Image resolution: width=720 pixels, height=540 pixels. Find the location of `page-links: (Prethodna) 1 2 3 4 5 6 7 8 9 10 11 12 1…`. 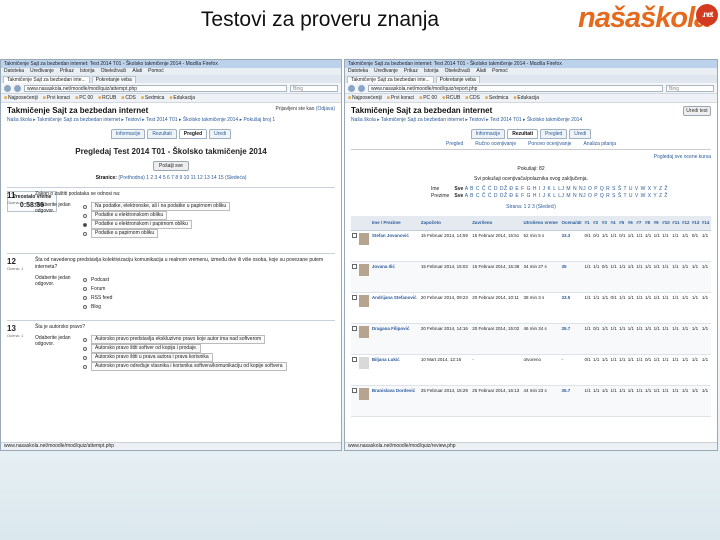

page-links: (Prethodna) 1 2 3 4 5 6 7 8 9 10 11 12 1… is located at coordinates (182, 178).